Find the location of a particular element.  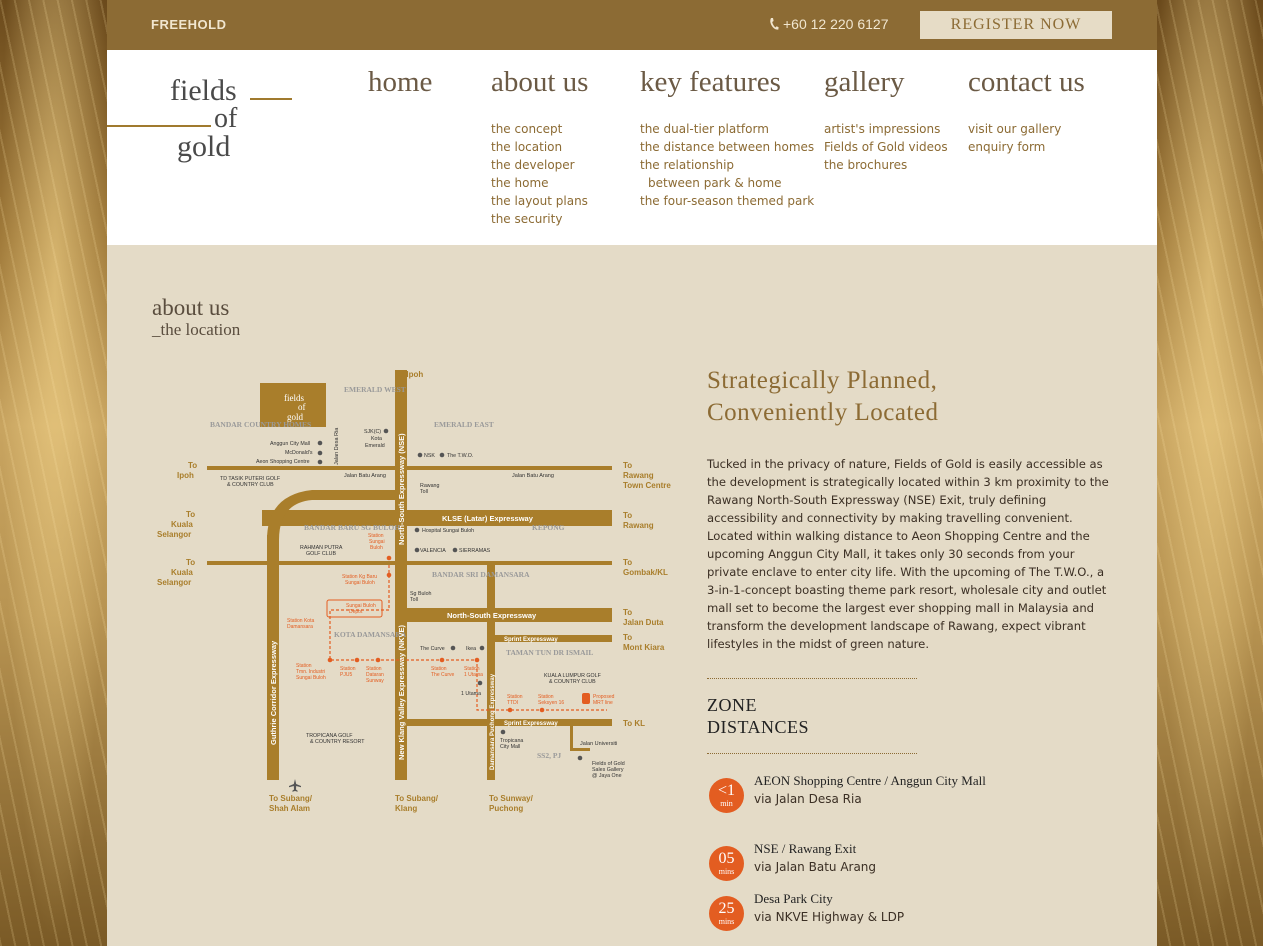

map-poi: Aeon Shopping Centre is located at coordinates (283, 462).